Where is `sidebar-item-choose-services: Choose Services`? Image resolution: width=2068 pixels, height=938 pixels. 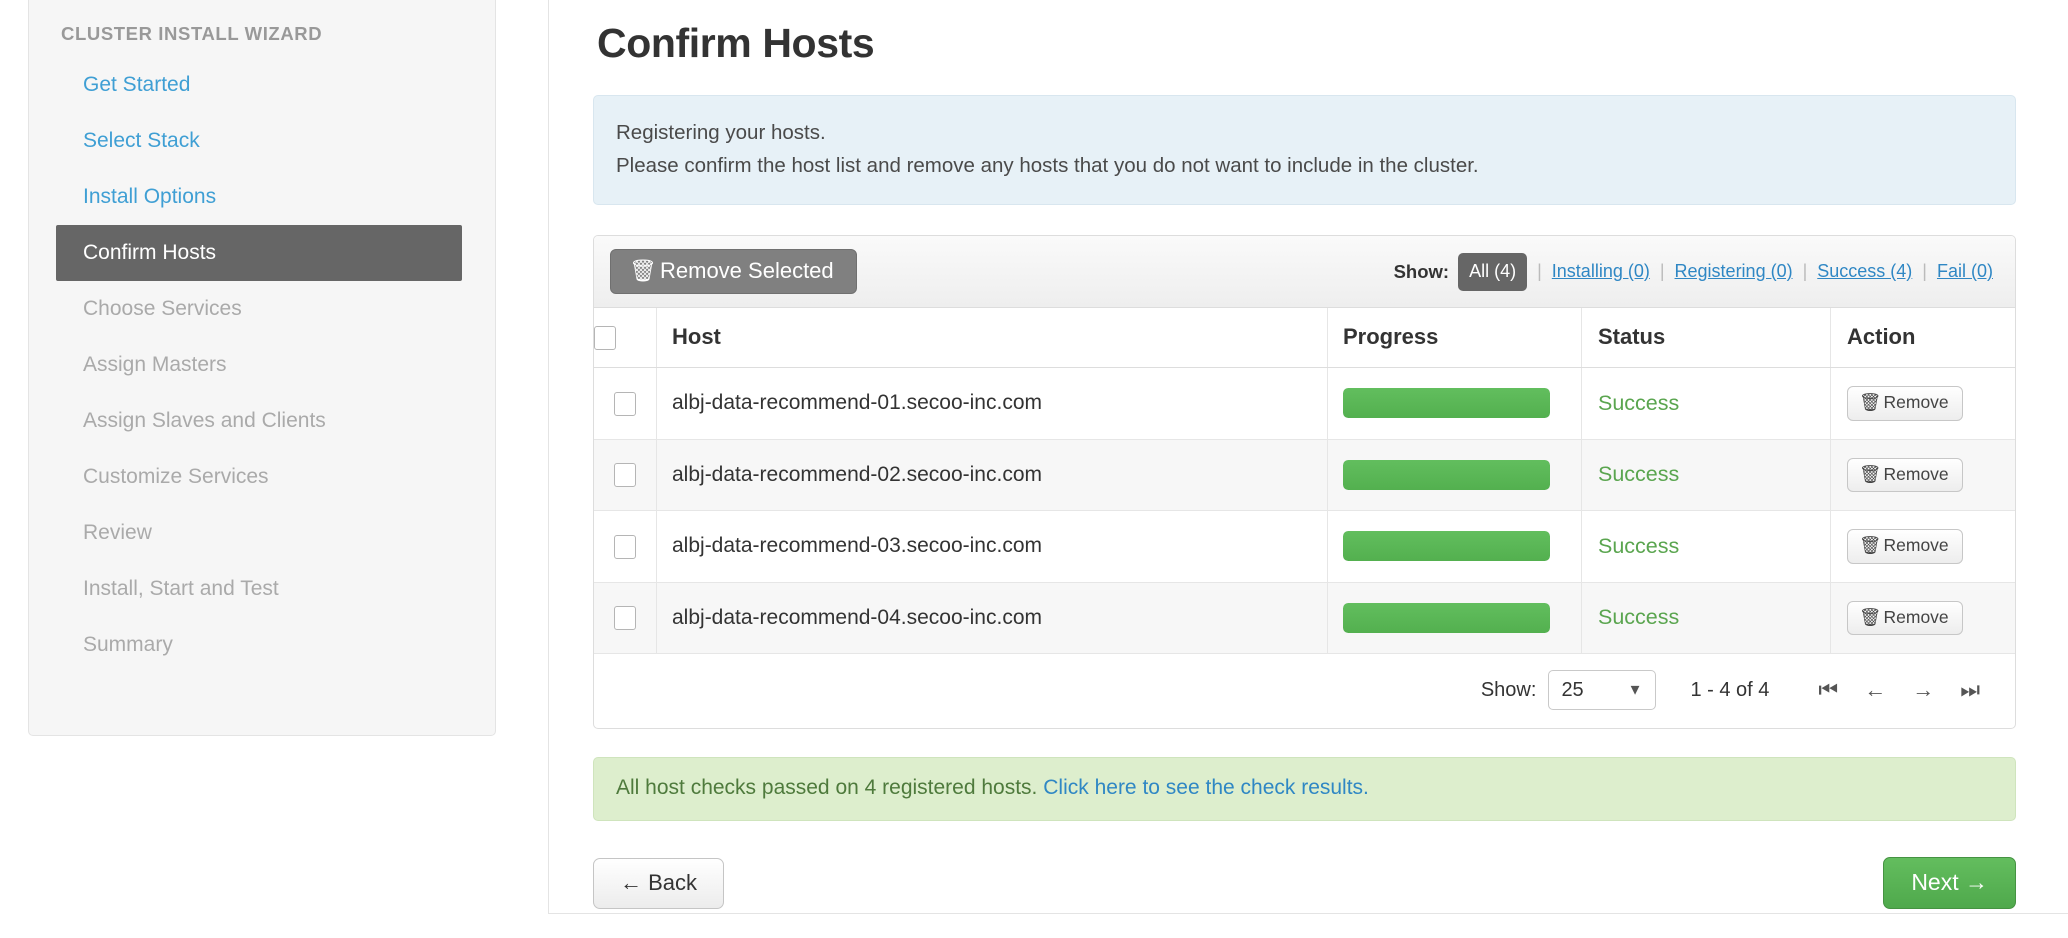
sidebar-item-choose-services: Choose Services is located at coordinates (262, 309).